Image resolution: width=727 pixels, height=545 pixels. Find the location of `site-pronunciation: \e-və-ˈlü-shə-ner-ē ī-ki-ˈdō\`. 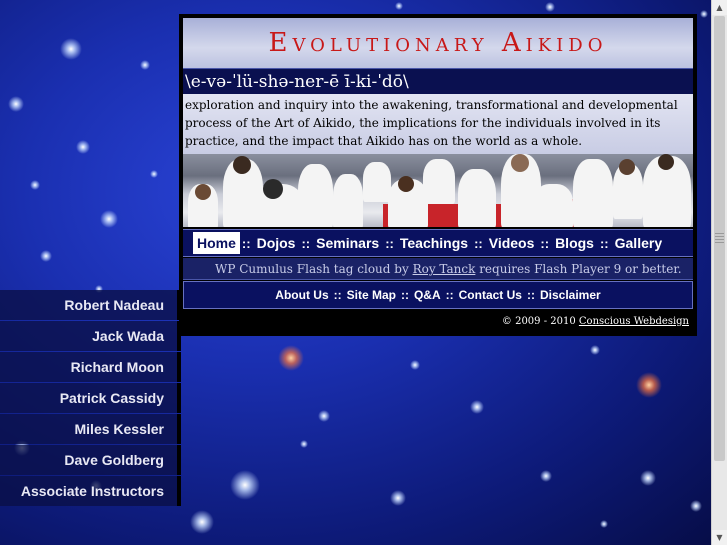

site-pronunciation: \e-və-ˈlü-shə-ner-ē ī-ki-ˈdō\ is located at coordinates (438, 81).